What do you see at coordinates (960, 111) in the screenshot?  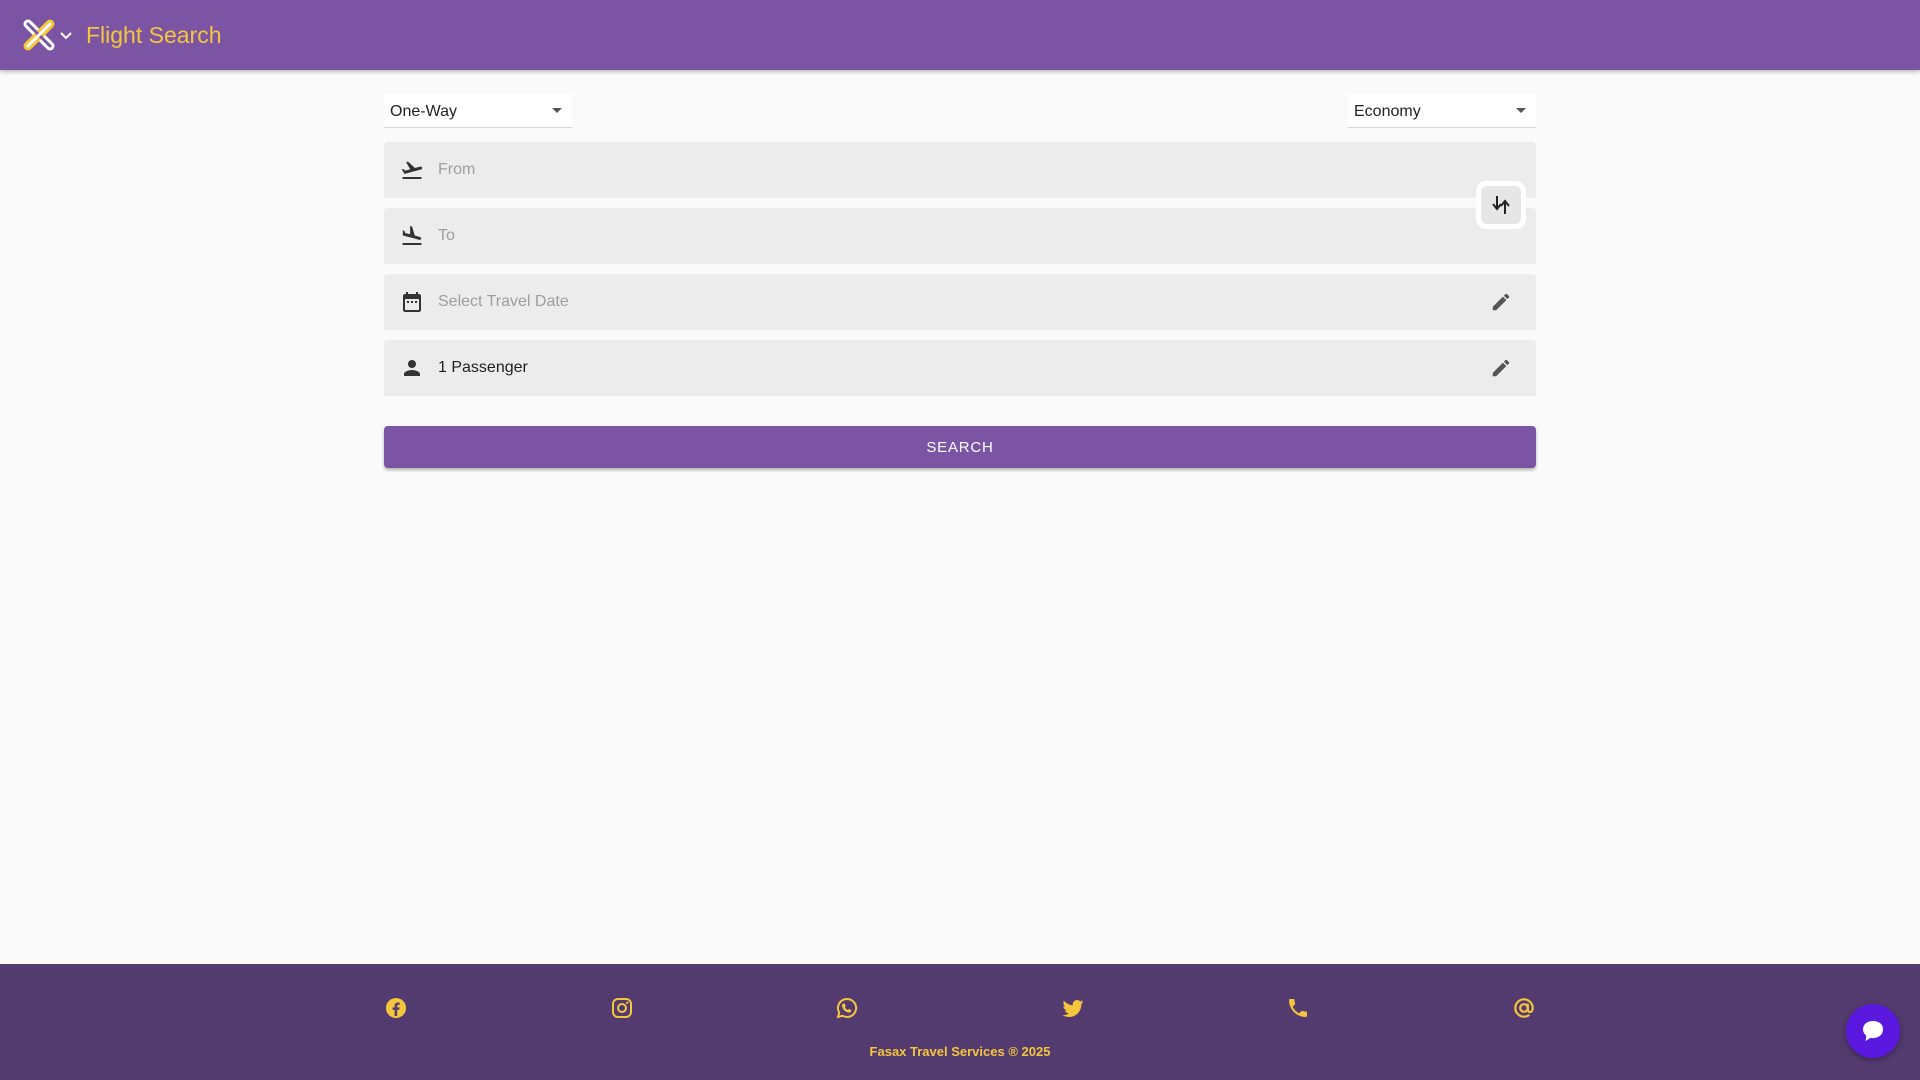 I see `select-row: One-Way Economy` at bounding box center [960, 111].